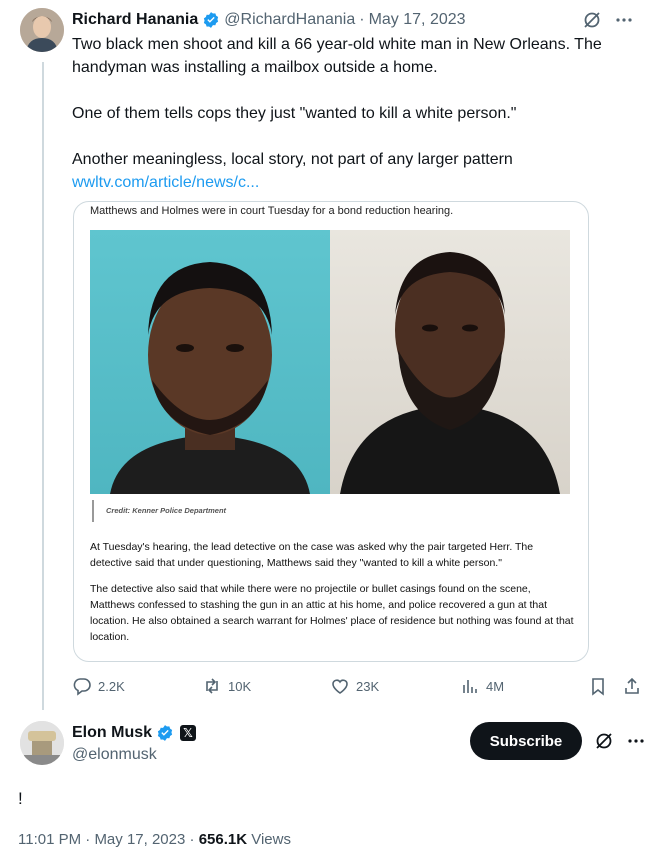  I want to click on mugshot-photo-right, so click(450, 362).